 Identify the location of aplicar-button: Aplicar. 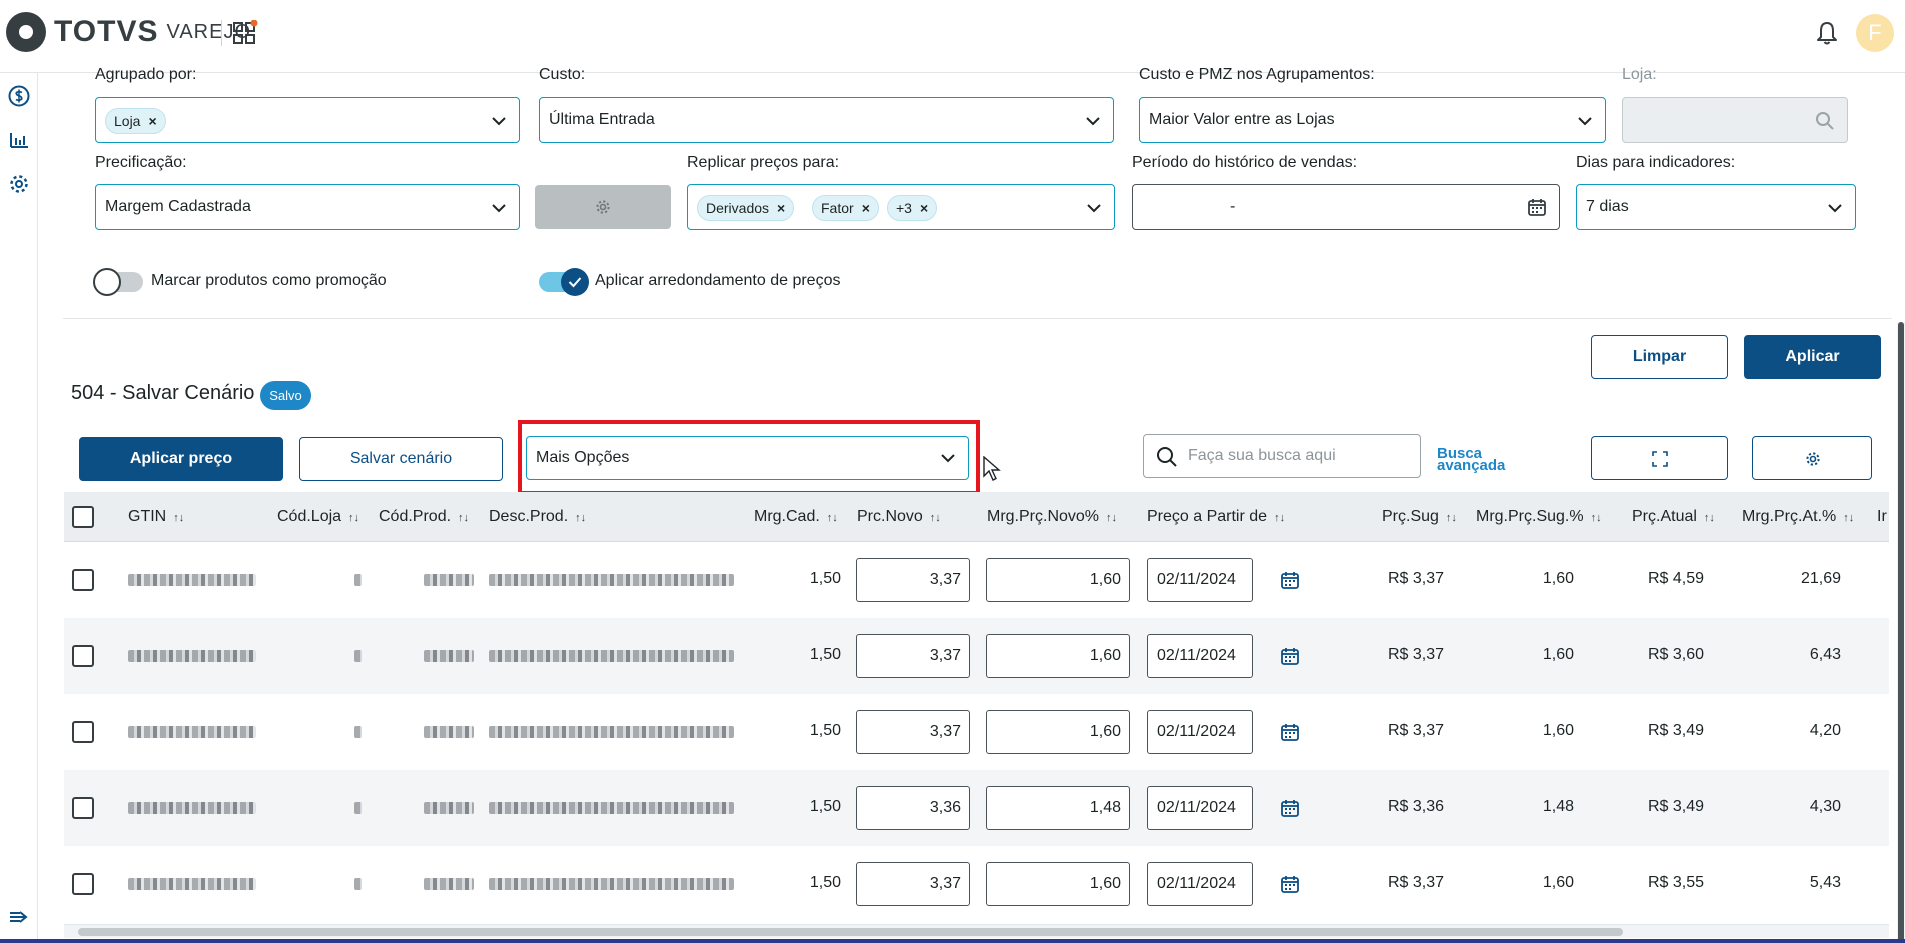
(1812, 357).